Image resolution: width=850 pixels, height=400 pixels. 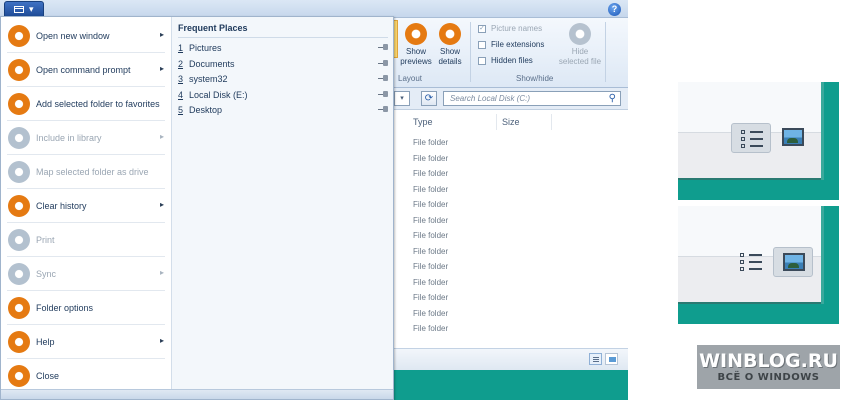 What do you see at coordinates (19, 9) in the screenshot?
I see `window-icon` at bounding box center [19, 9].